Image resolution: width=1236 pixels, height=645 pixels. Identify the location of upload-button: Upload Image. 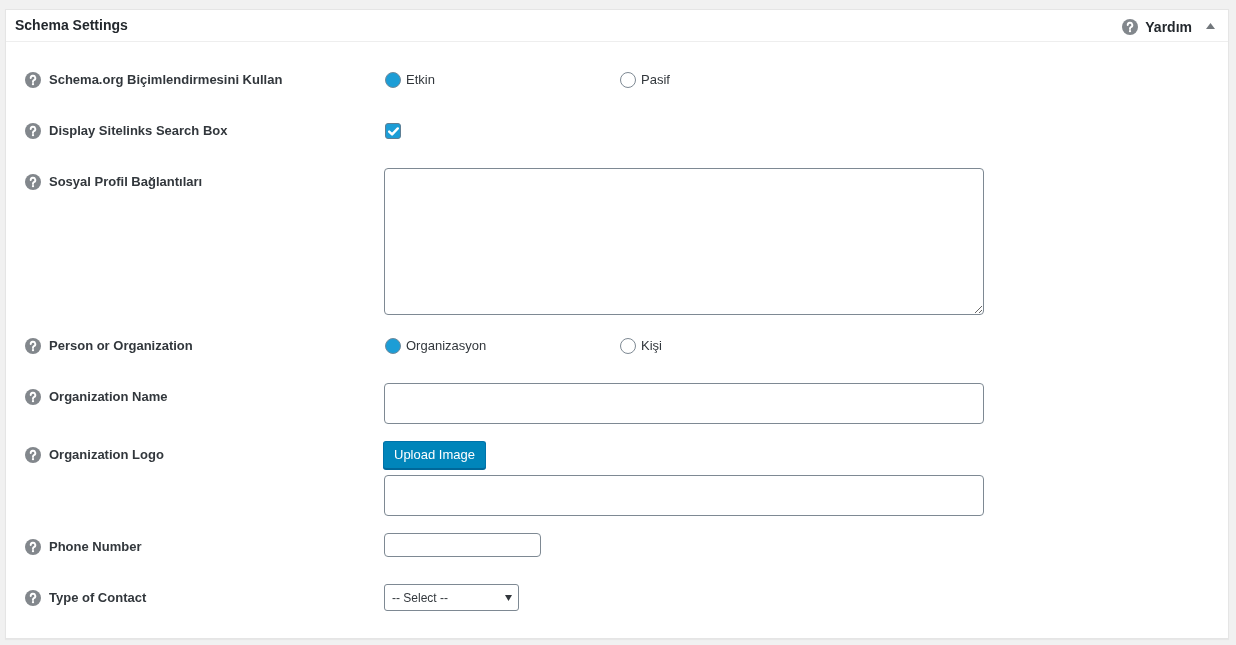
(434, 455).